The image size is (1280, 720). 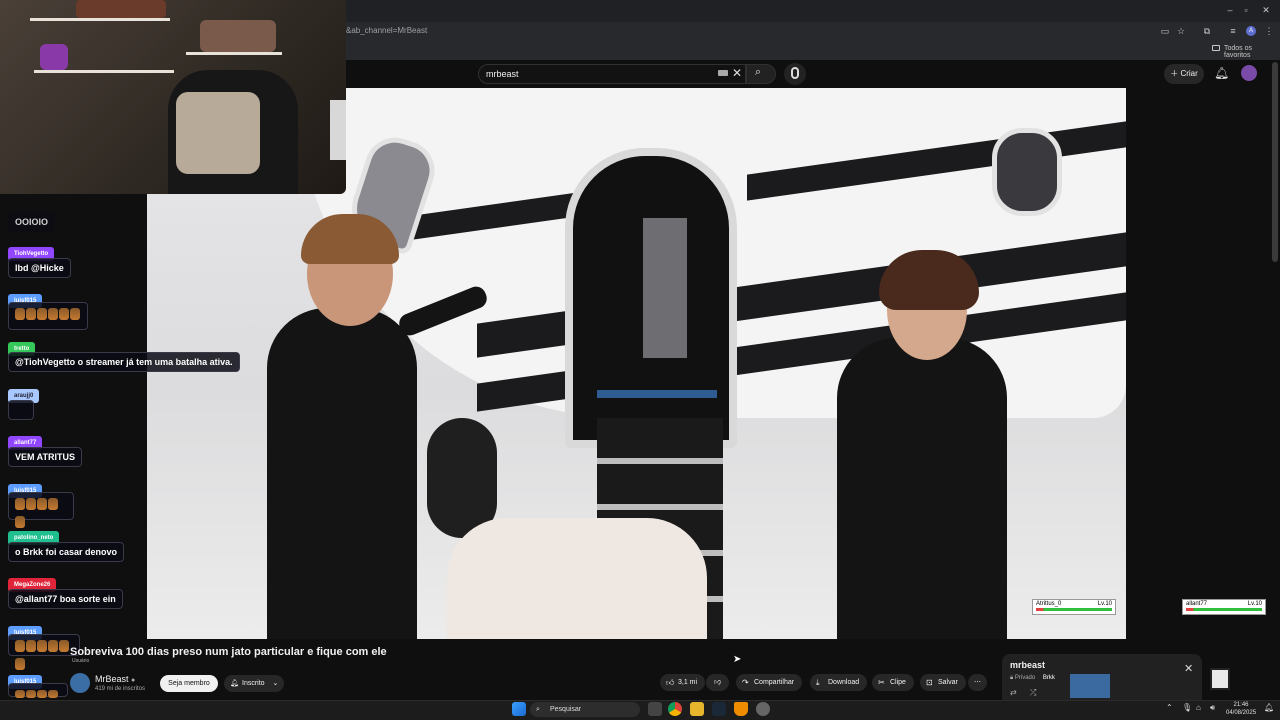 What do you see at coordinates (769, 682) in the screenshot?
I see `share-button: ↷ Compartilhar` at bounding box center [769, 682].